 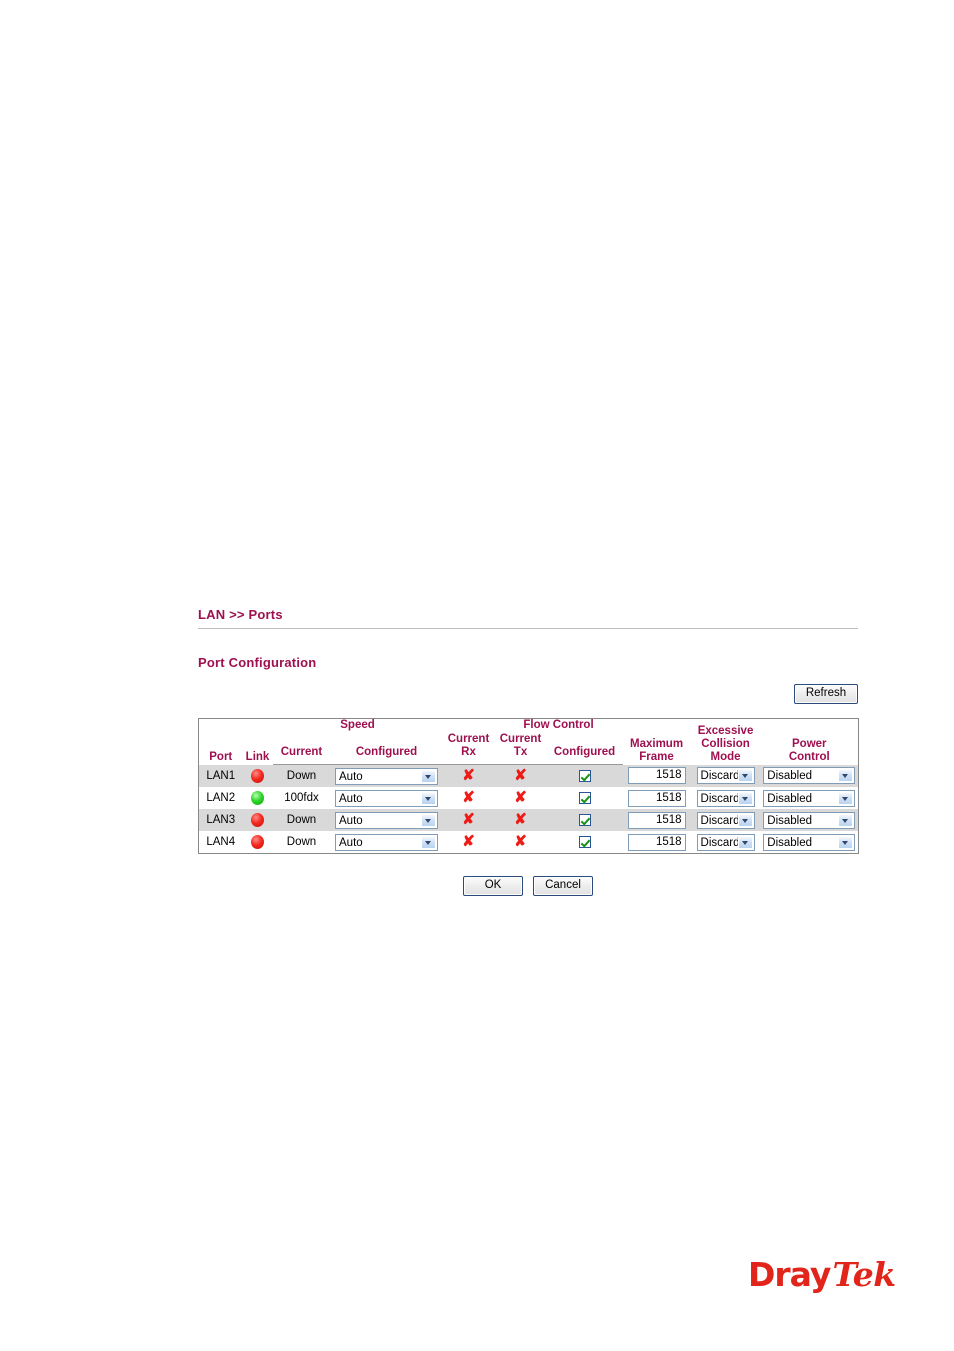 What do you see at coordinates (809, 756) in the screenshot?
I see `col-header-power-line2: Control` at bounding box center [809, 756].